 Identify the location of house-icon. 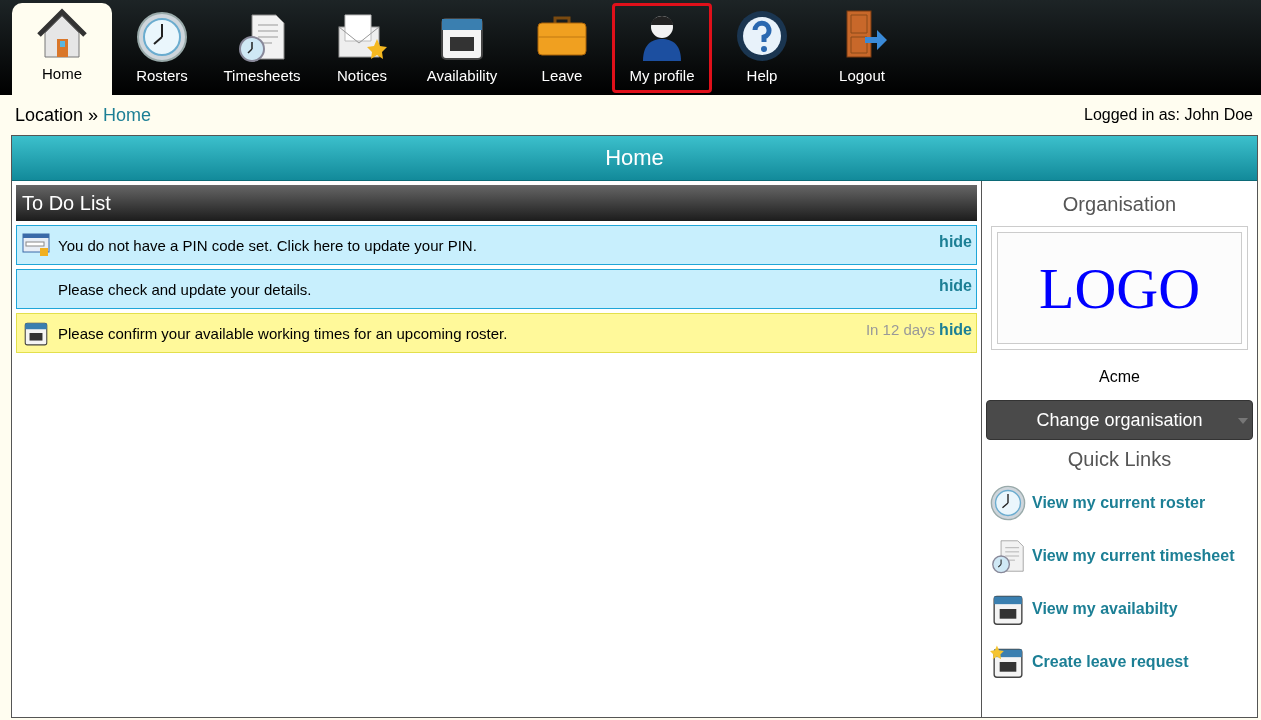
(62, 34).